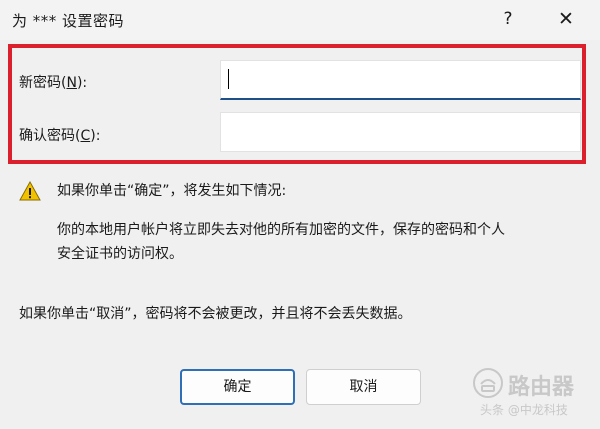 Image resolution: width=600 pixels, height=429 pixels. What do you see at coordinates (85, 136) in the screenshot?
I see `confirm-password-mnemonic: C` at bounding box center [85, 136].